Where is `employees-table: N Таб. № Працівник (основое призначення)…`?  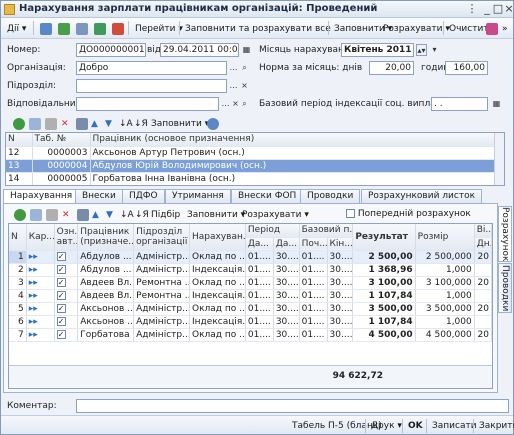 employees-table: N Таб. № Працівник (основое призначення)… is located at coordinates (255, 159).